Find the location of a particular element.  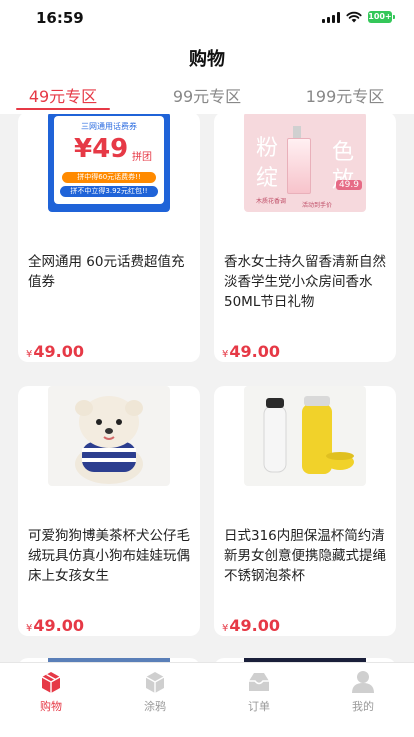

perfume-price-tag: 49.9 is located at coordinates (348, 185).